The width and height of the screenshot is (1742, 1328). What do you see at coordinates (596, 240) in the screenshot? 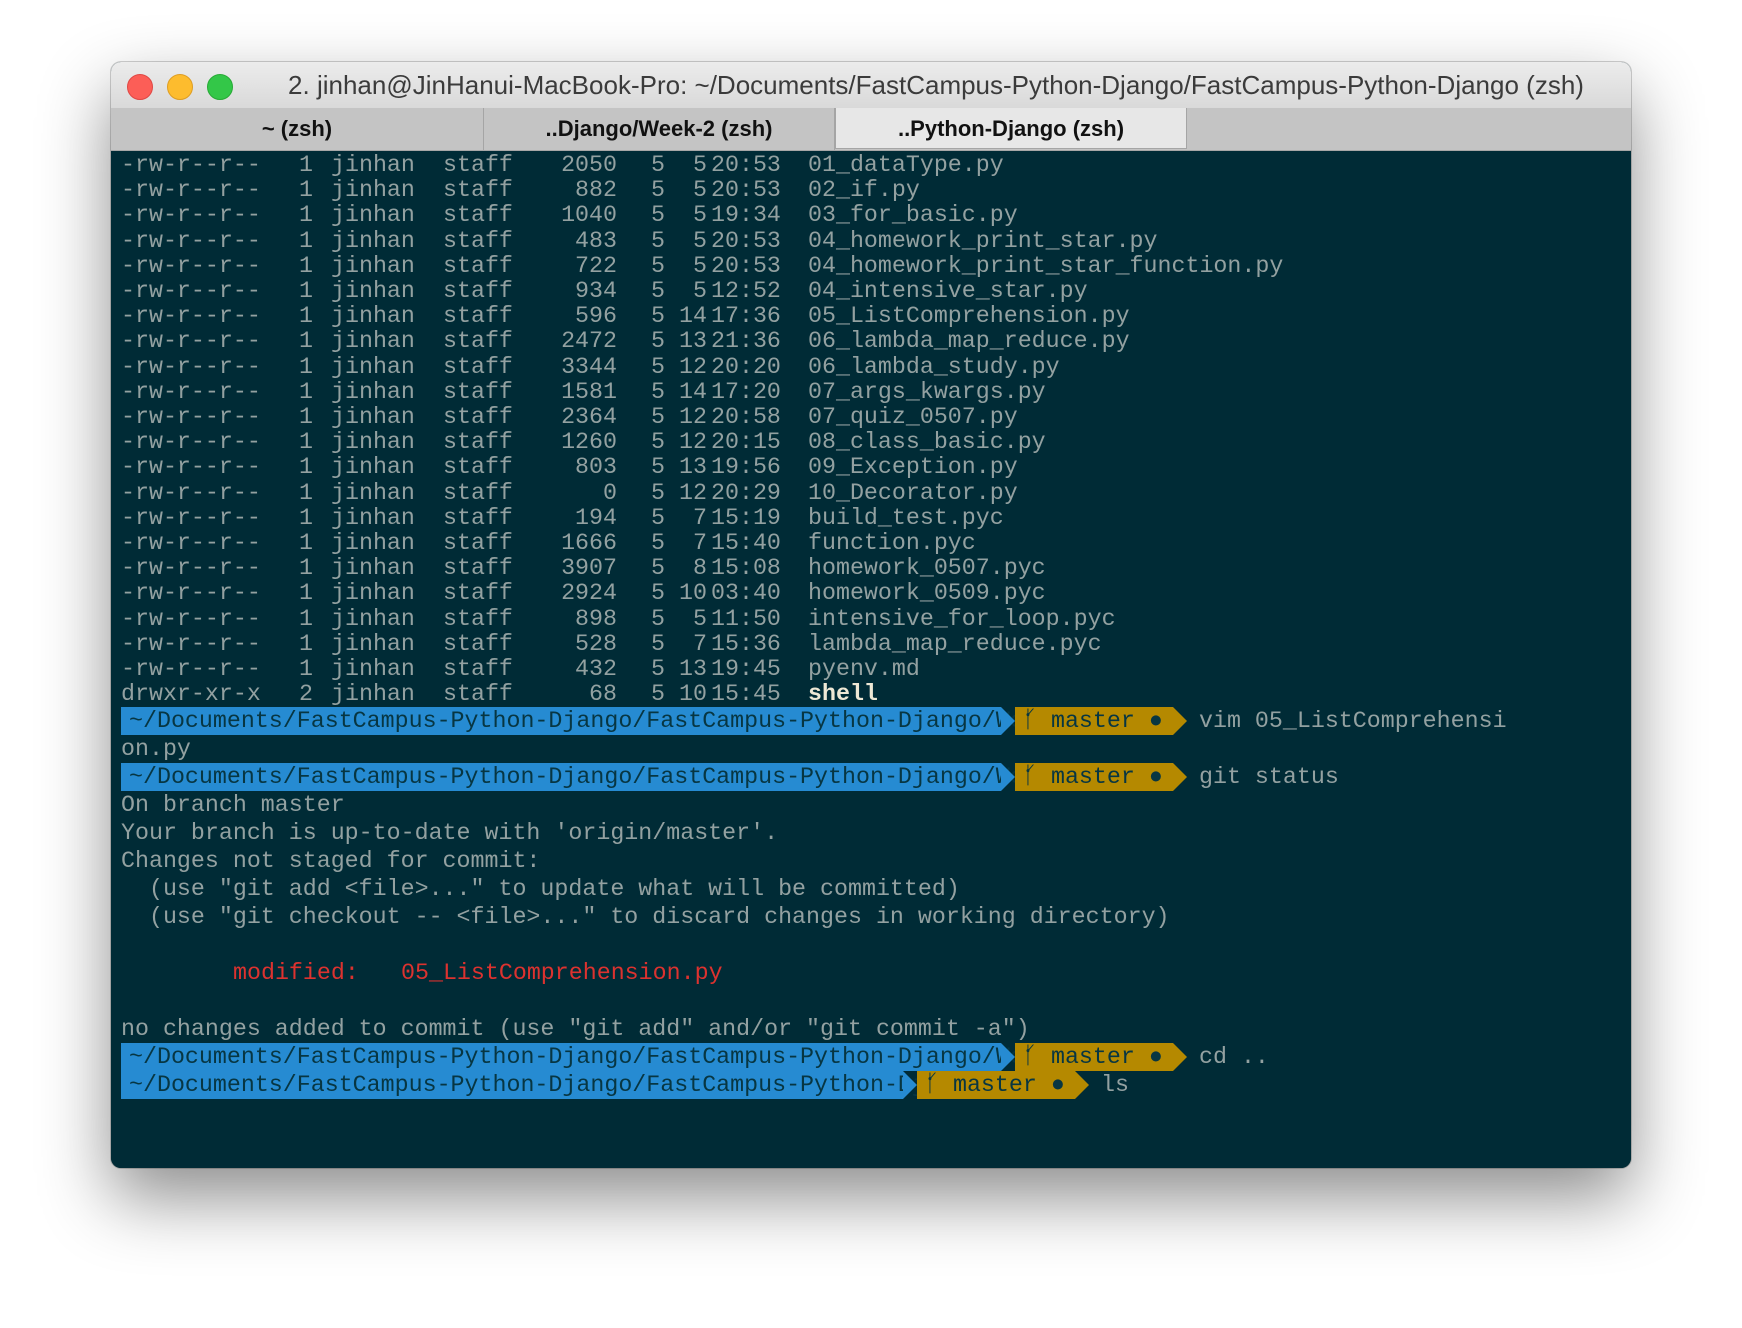
I see `file-size: 483` at bounding box center [596, 240].